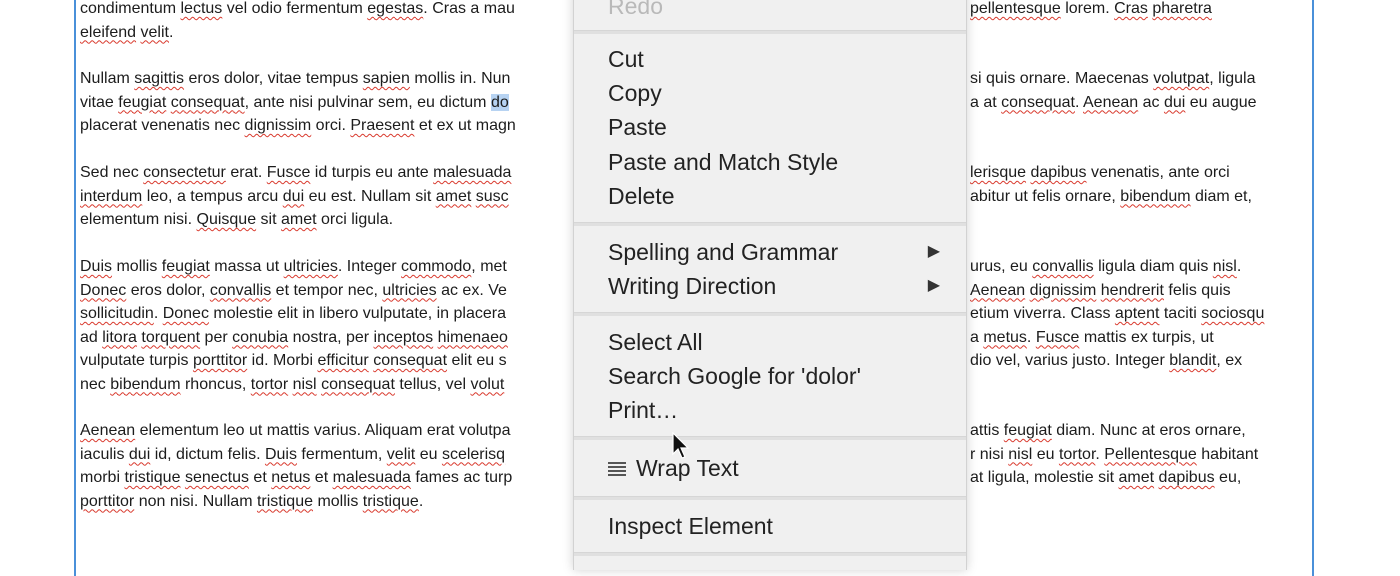 The image size is (1400, 576). I want to click on misspelled-word: Cras, so click(1131, 8).